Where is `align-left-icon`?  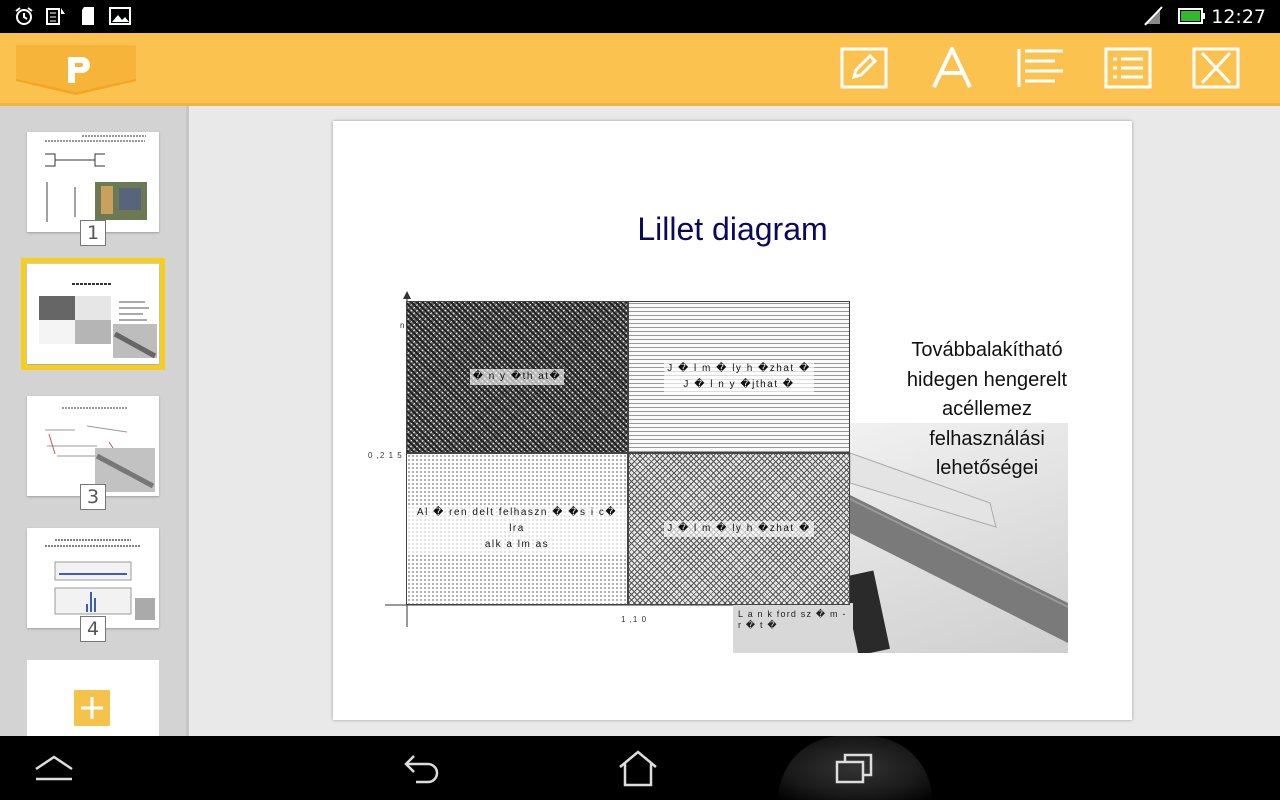 align-left-icon is located at coordinates (1040, 68).